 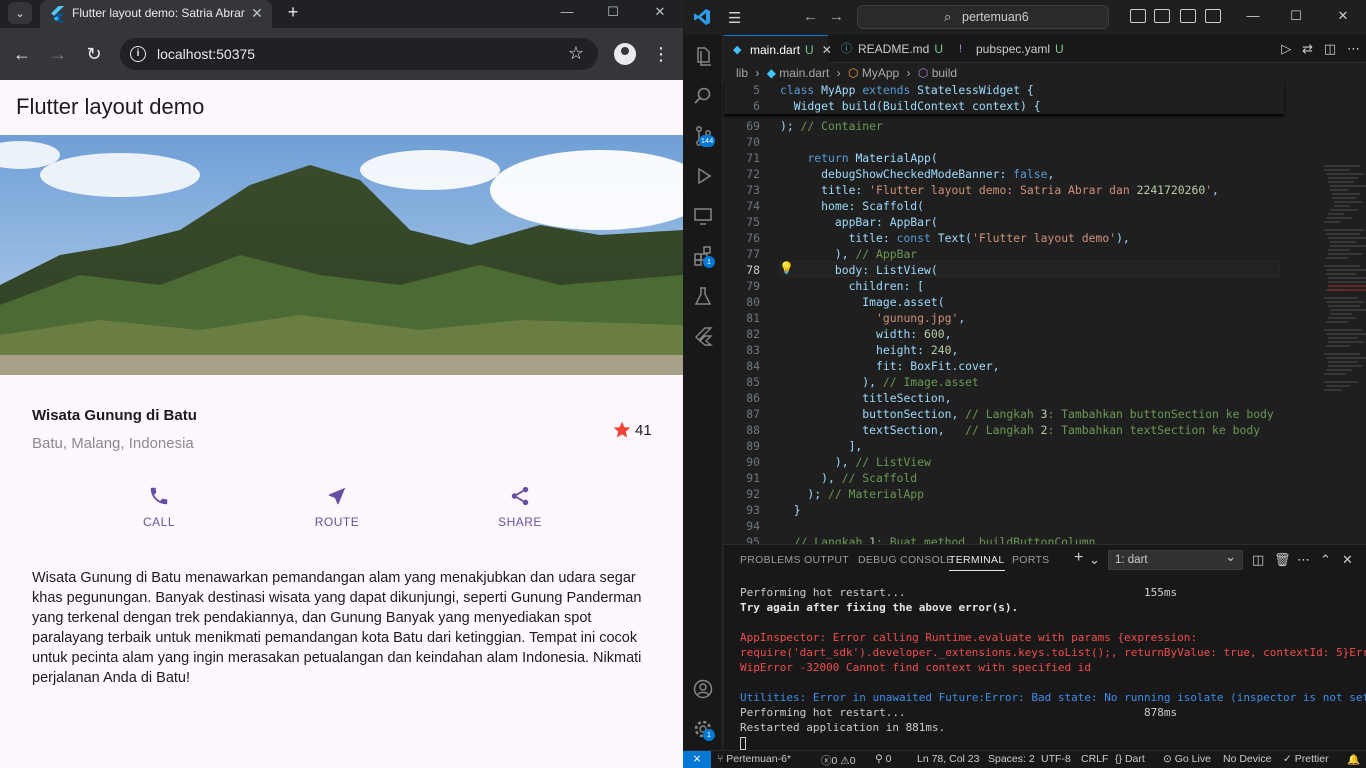 What do you see at coordinates (983, 17) in the screenshot?
I see `command-center: ⌕ pertemuan6` at bounding box center [983, 17].